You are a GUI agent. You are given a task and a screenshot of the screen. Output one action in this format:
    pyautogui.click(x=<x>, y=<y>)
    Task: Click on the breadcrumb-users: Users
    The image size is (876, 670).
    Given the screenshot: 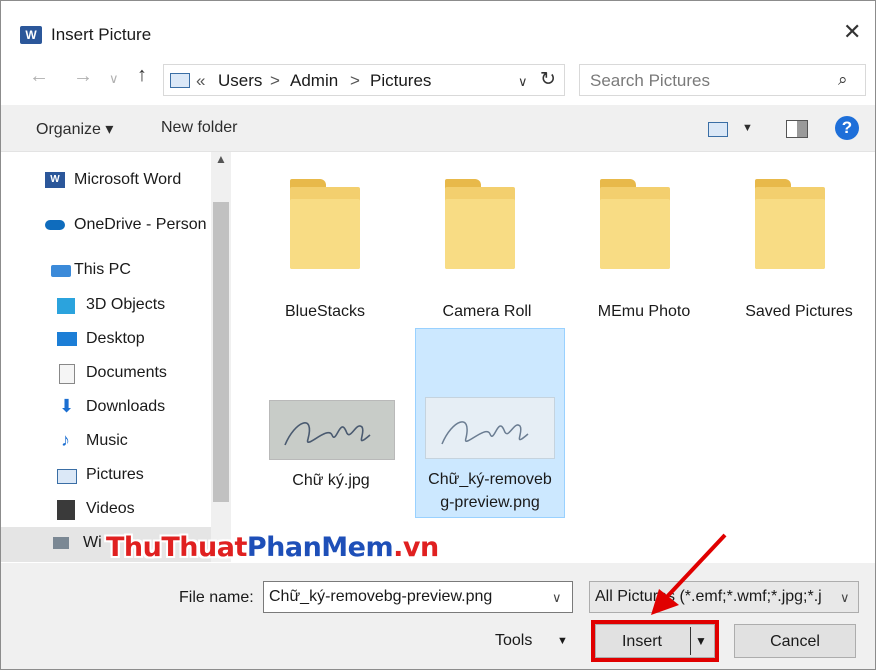 What is the action you would take?
    pyautogui.click(x=240, y=81)
    